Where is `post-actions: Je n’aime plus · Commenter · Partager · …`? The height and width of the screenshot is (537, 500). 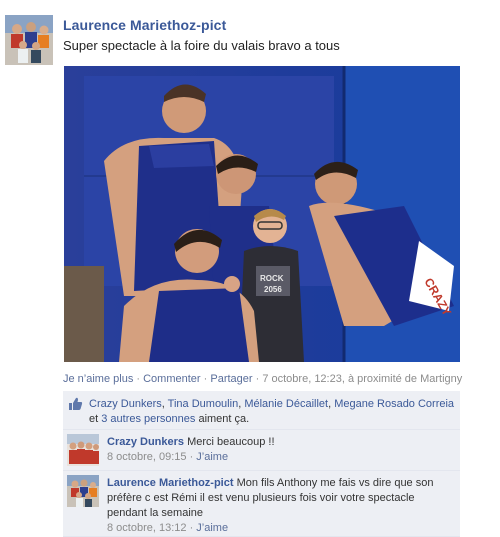
post-actions: Je n’aime plus · Commenter · Partager · … is located at coordinates (262, 379).